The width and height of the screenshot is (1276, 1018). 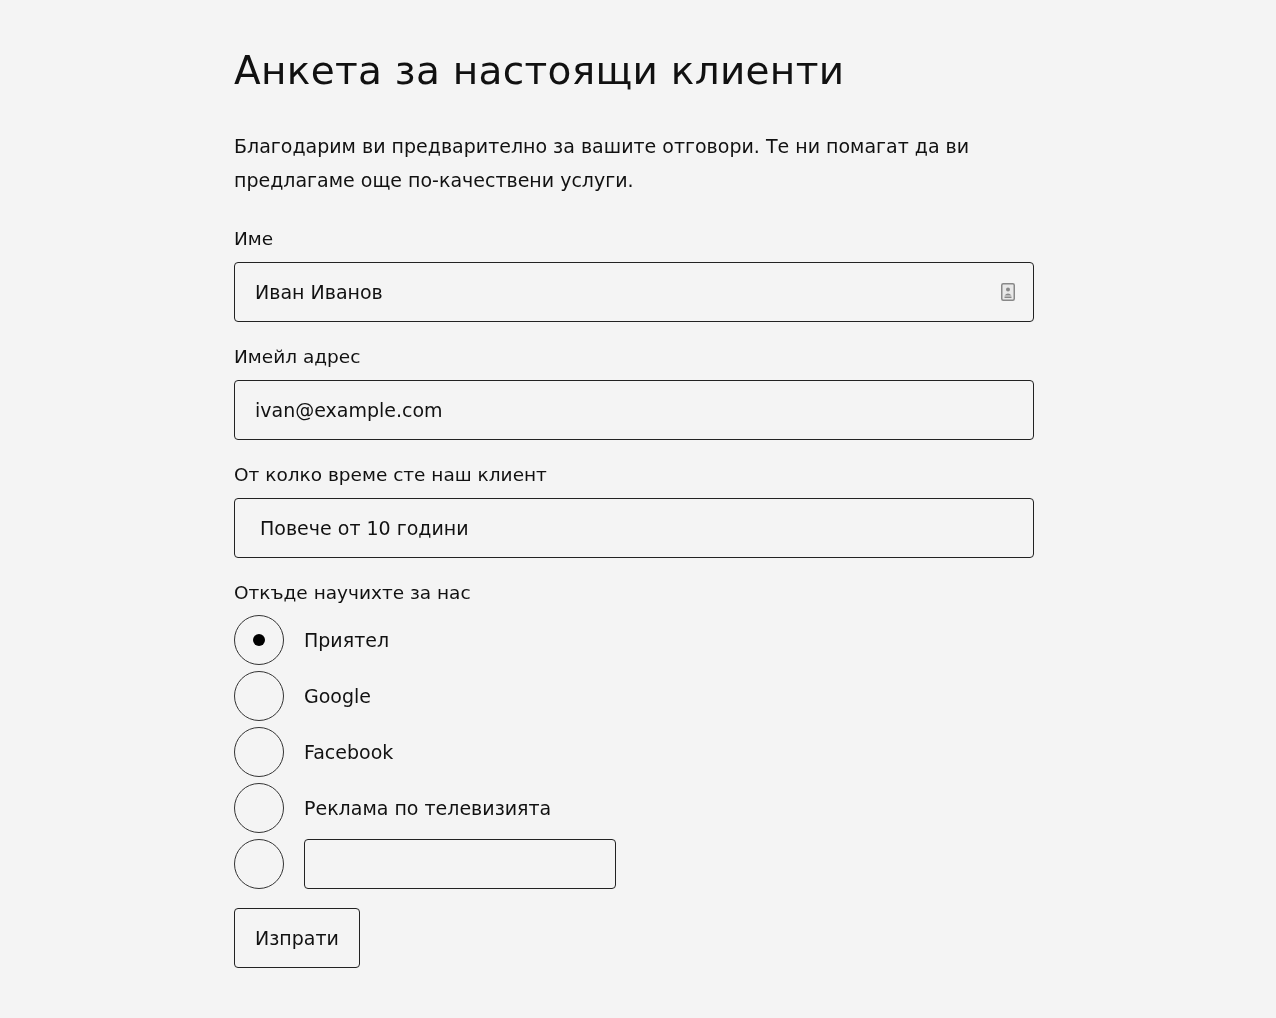 I want to click on radio-label: Google, so click(x=337, y=696).